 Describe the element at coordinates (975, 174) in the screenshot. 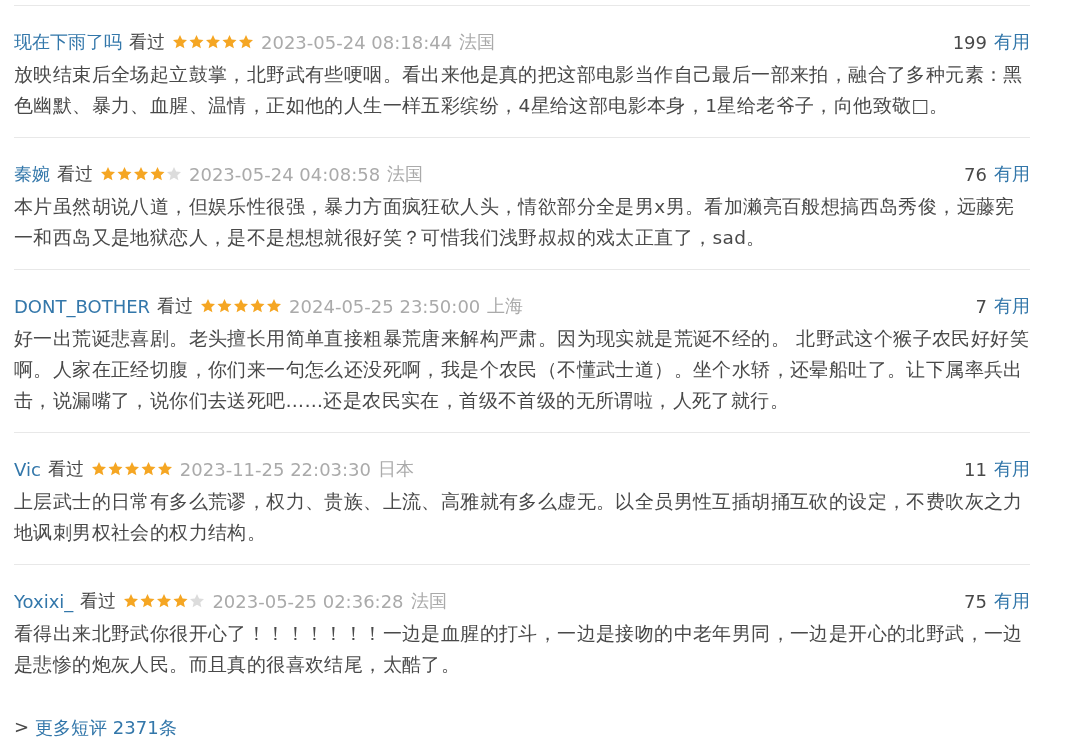

I see `vote-count: 76` at that location.